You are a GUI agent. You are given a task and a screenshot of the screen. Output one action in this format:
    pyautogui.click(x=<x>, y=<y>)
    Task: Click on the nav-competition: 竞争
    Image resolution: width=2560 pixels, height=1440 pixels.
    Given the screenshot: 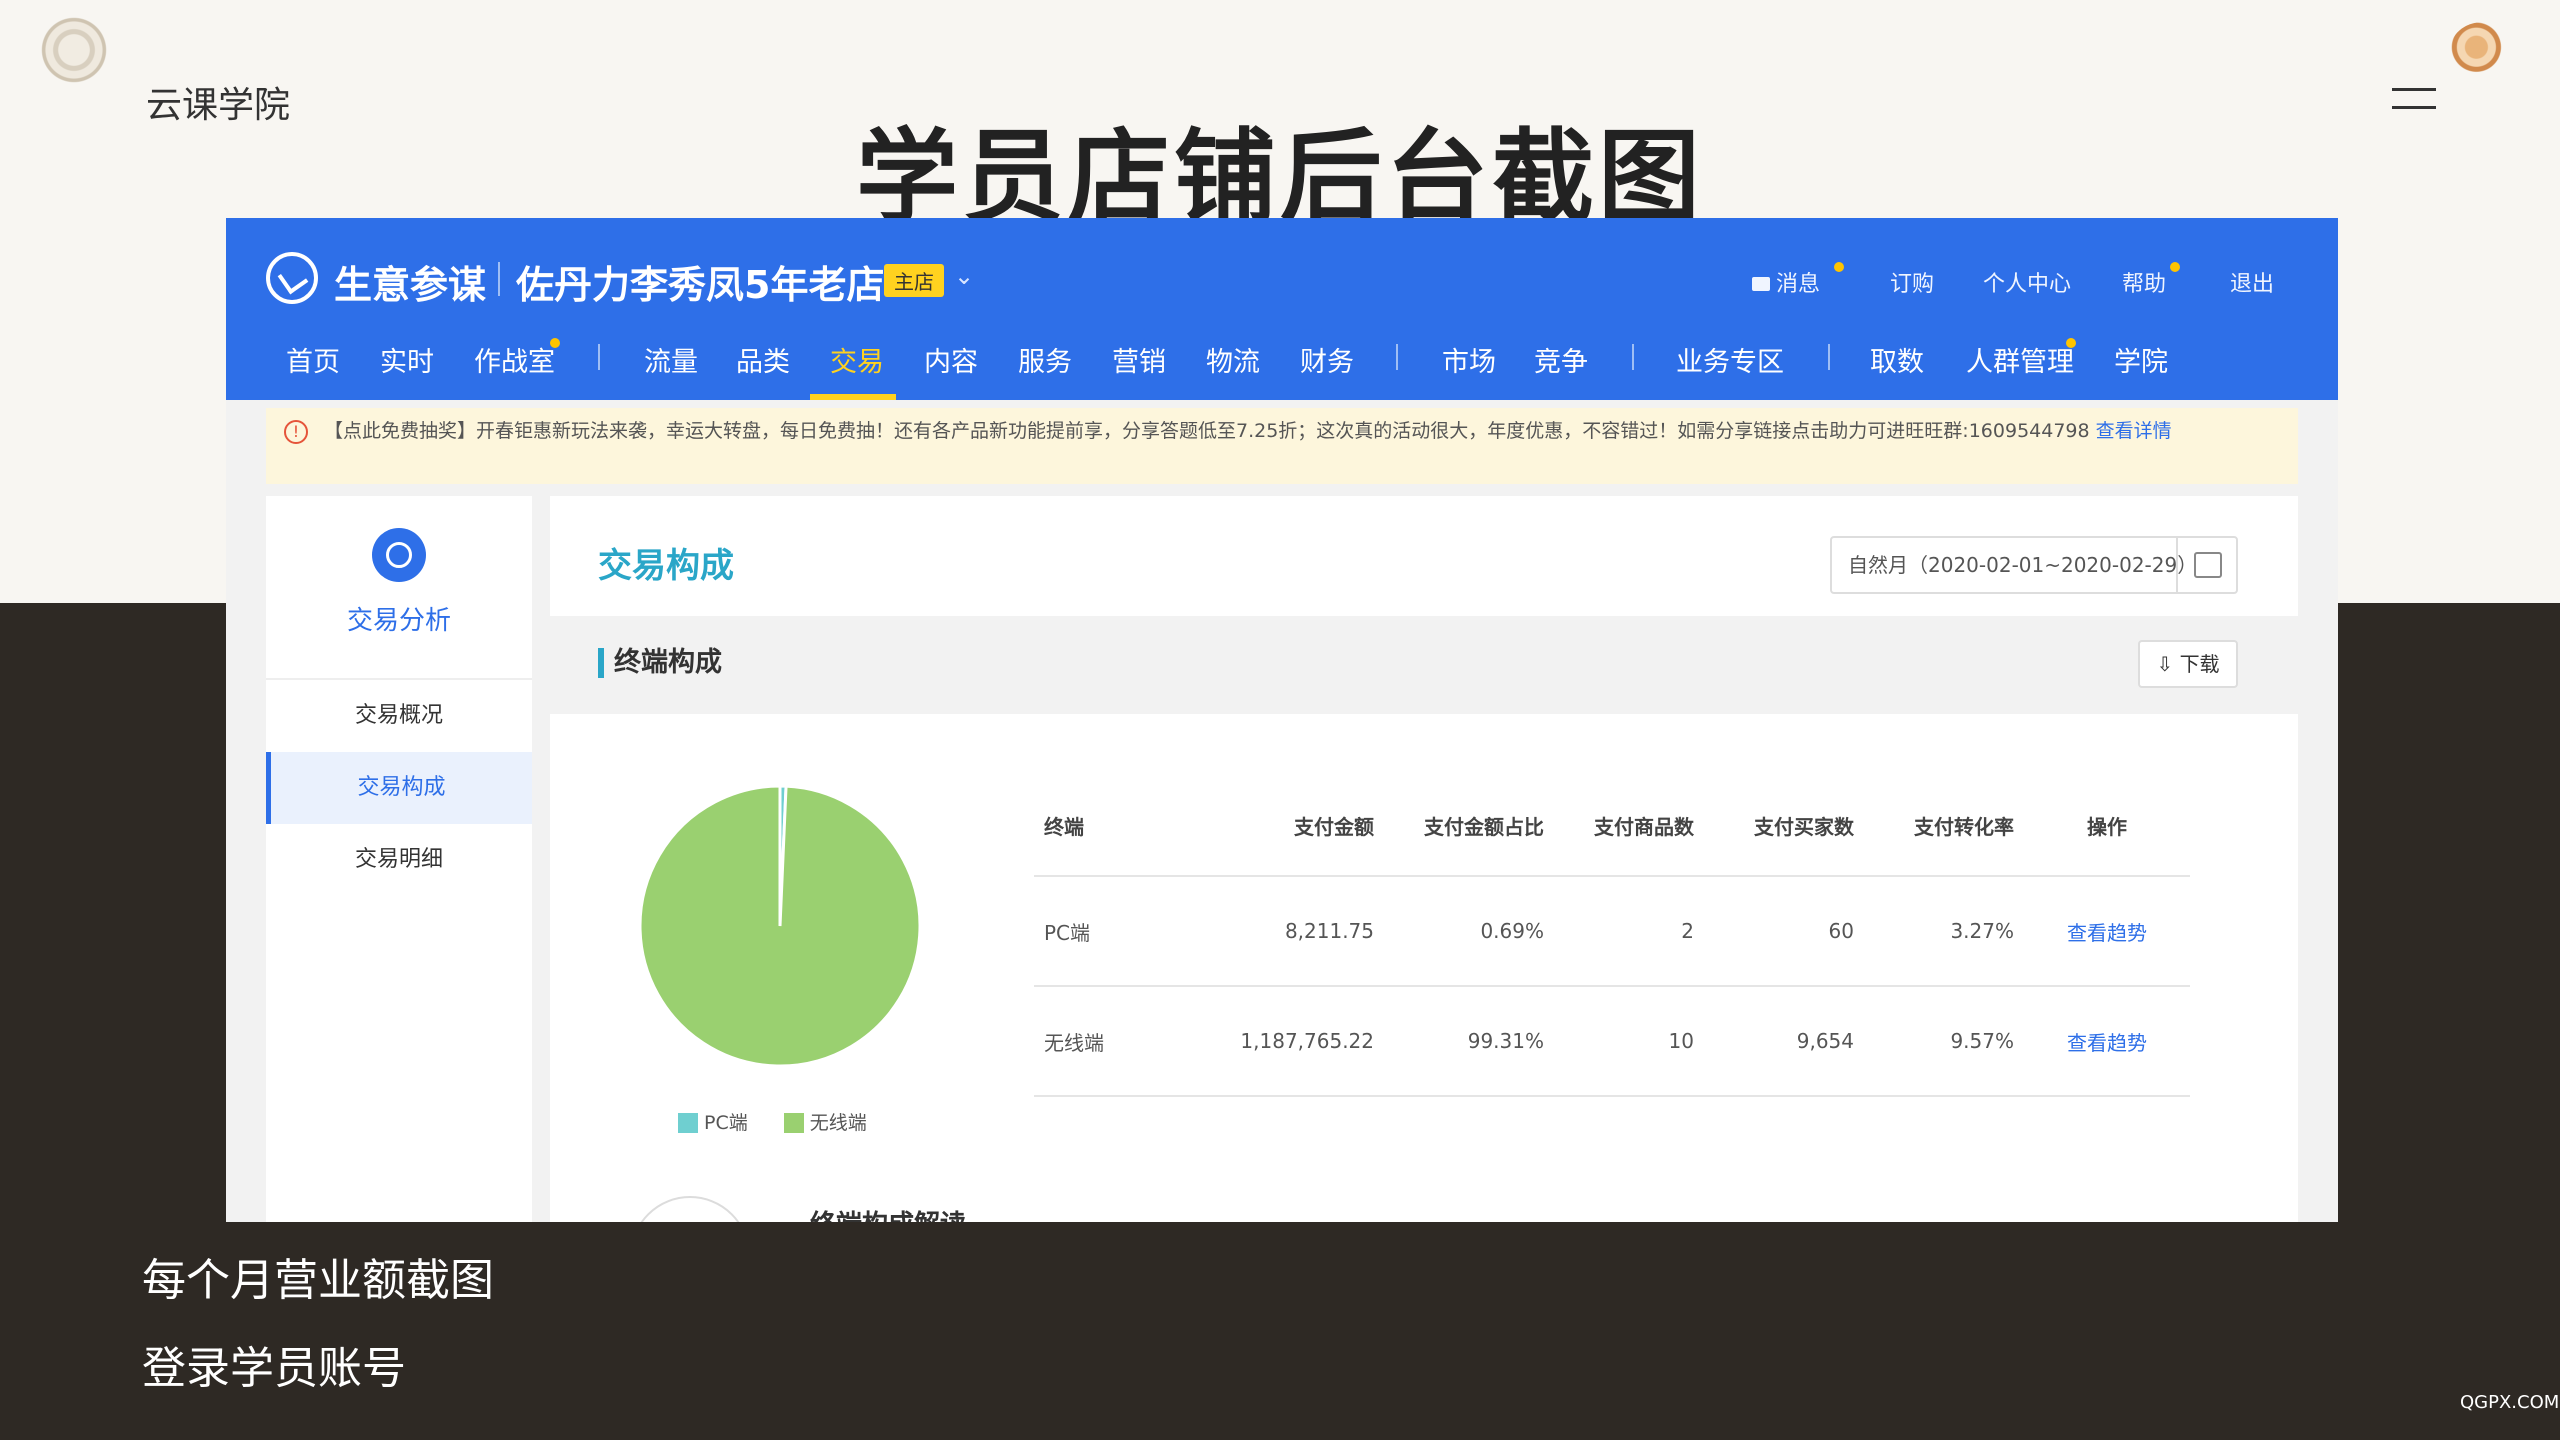 What is the action you would take?
    pyautogui.click(x=1561, y=359)
    